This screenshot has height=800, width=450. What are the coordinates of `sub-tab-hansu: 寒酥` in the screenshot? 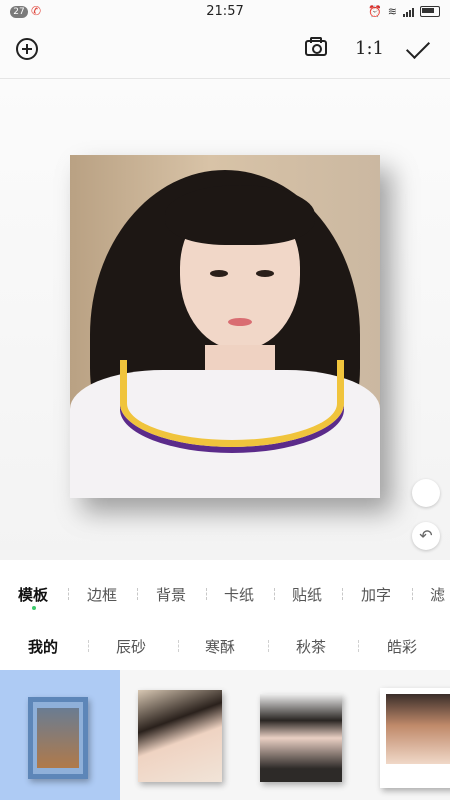 It's located at (220, 646).